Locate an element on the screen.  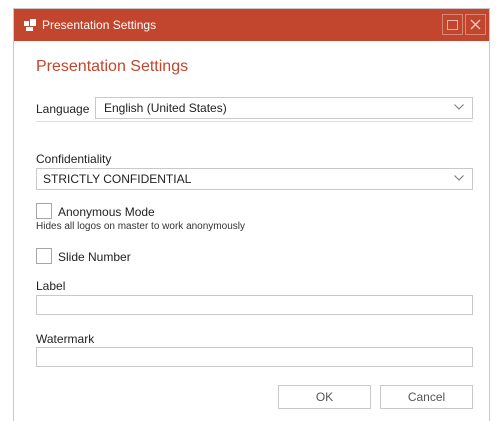
cancel-button: Cancel is located at coordinates (426, 397).